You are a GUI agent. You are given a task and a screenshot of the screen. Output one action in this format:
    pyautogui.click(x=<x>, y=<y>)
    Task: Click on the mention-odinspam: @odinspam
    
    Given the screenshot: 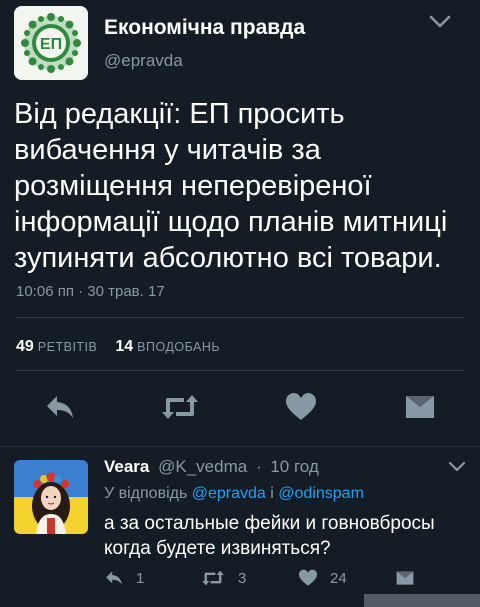 What is the action you would take?
    pyautogui.click(x=321, y=493)
    